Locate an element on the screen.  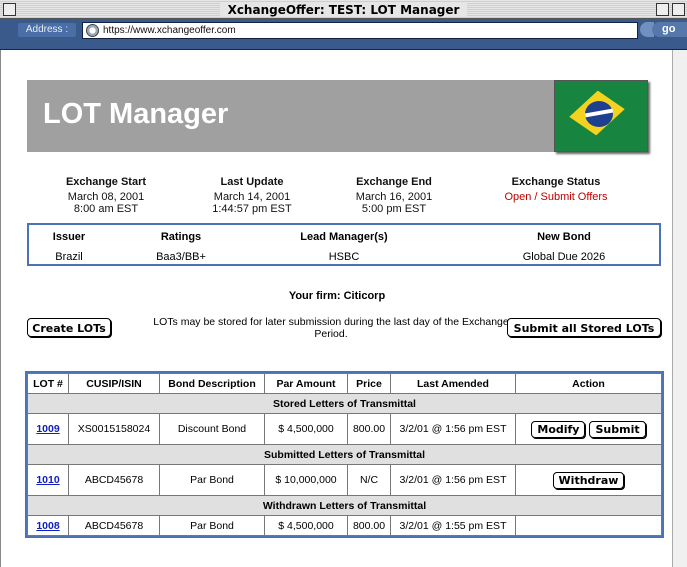
col-amended: Last Amended is located at coordinates (453, 383).